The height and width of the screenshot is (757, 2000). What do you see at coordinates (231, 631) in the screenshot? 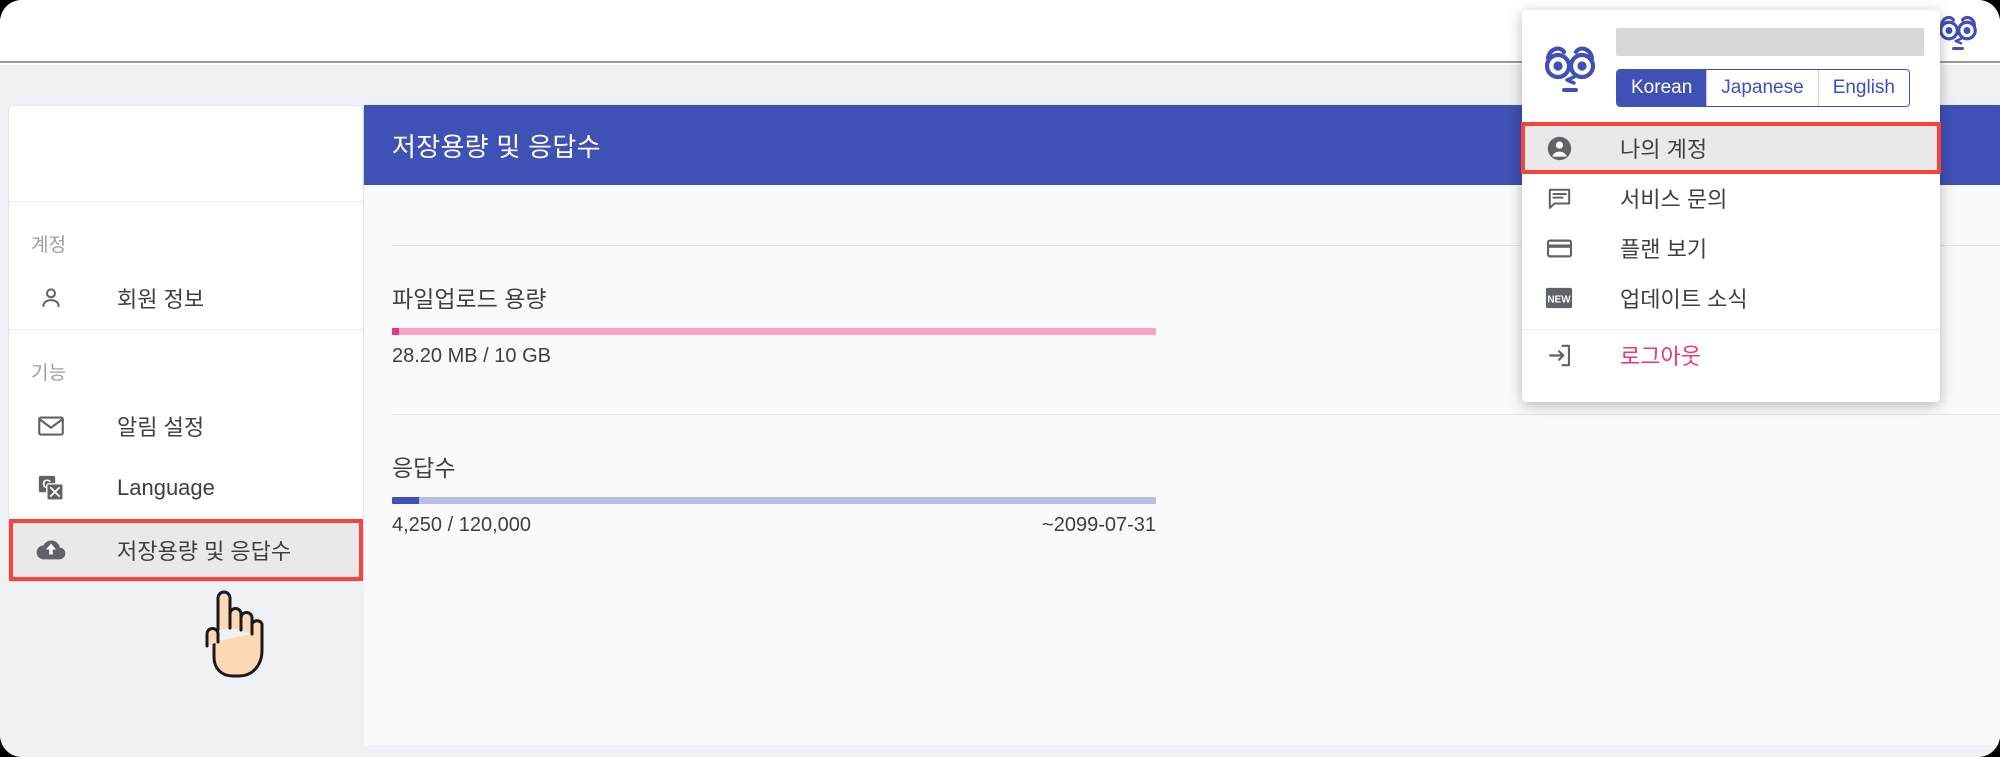
I see `mouse-cursor-hand-icon` at bounding box center [231, 631].